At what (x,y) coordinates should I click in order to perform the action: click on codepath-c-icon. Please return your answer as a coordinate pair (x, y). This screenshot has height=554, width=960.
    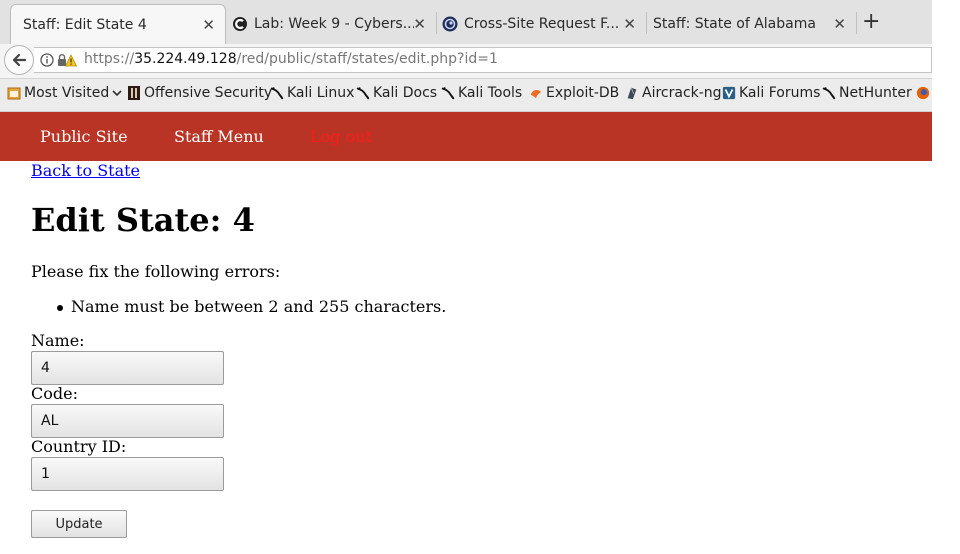
    Looking at the image, I should click on (240, 24).